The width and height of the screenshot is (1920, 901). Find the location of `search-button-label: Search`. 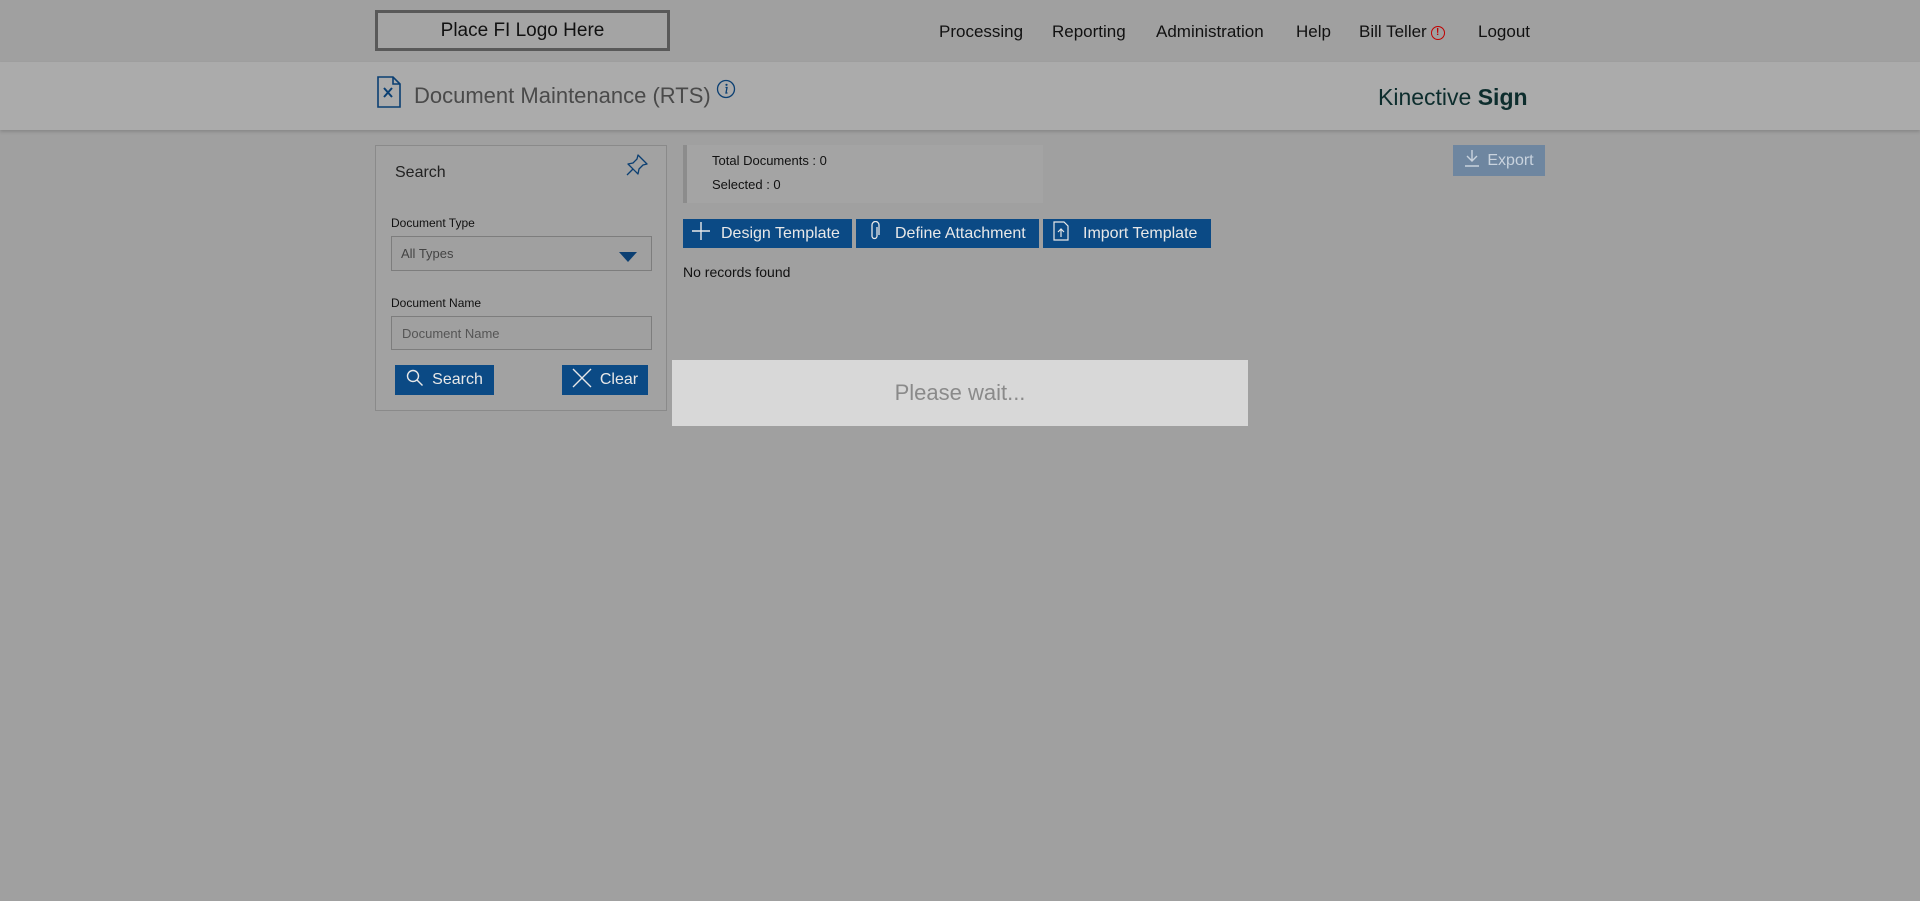

search-button-label: Search is located at coordinates (457, 379).